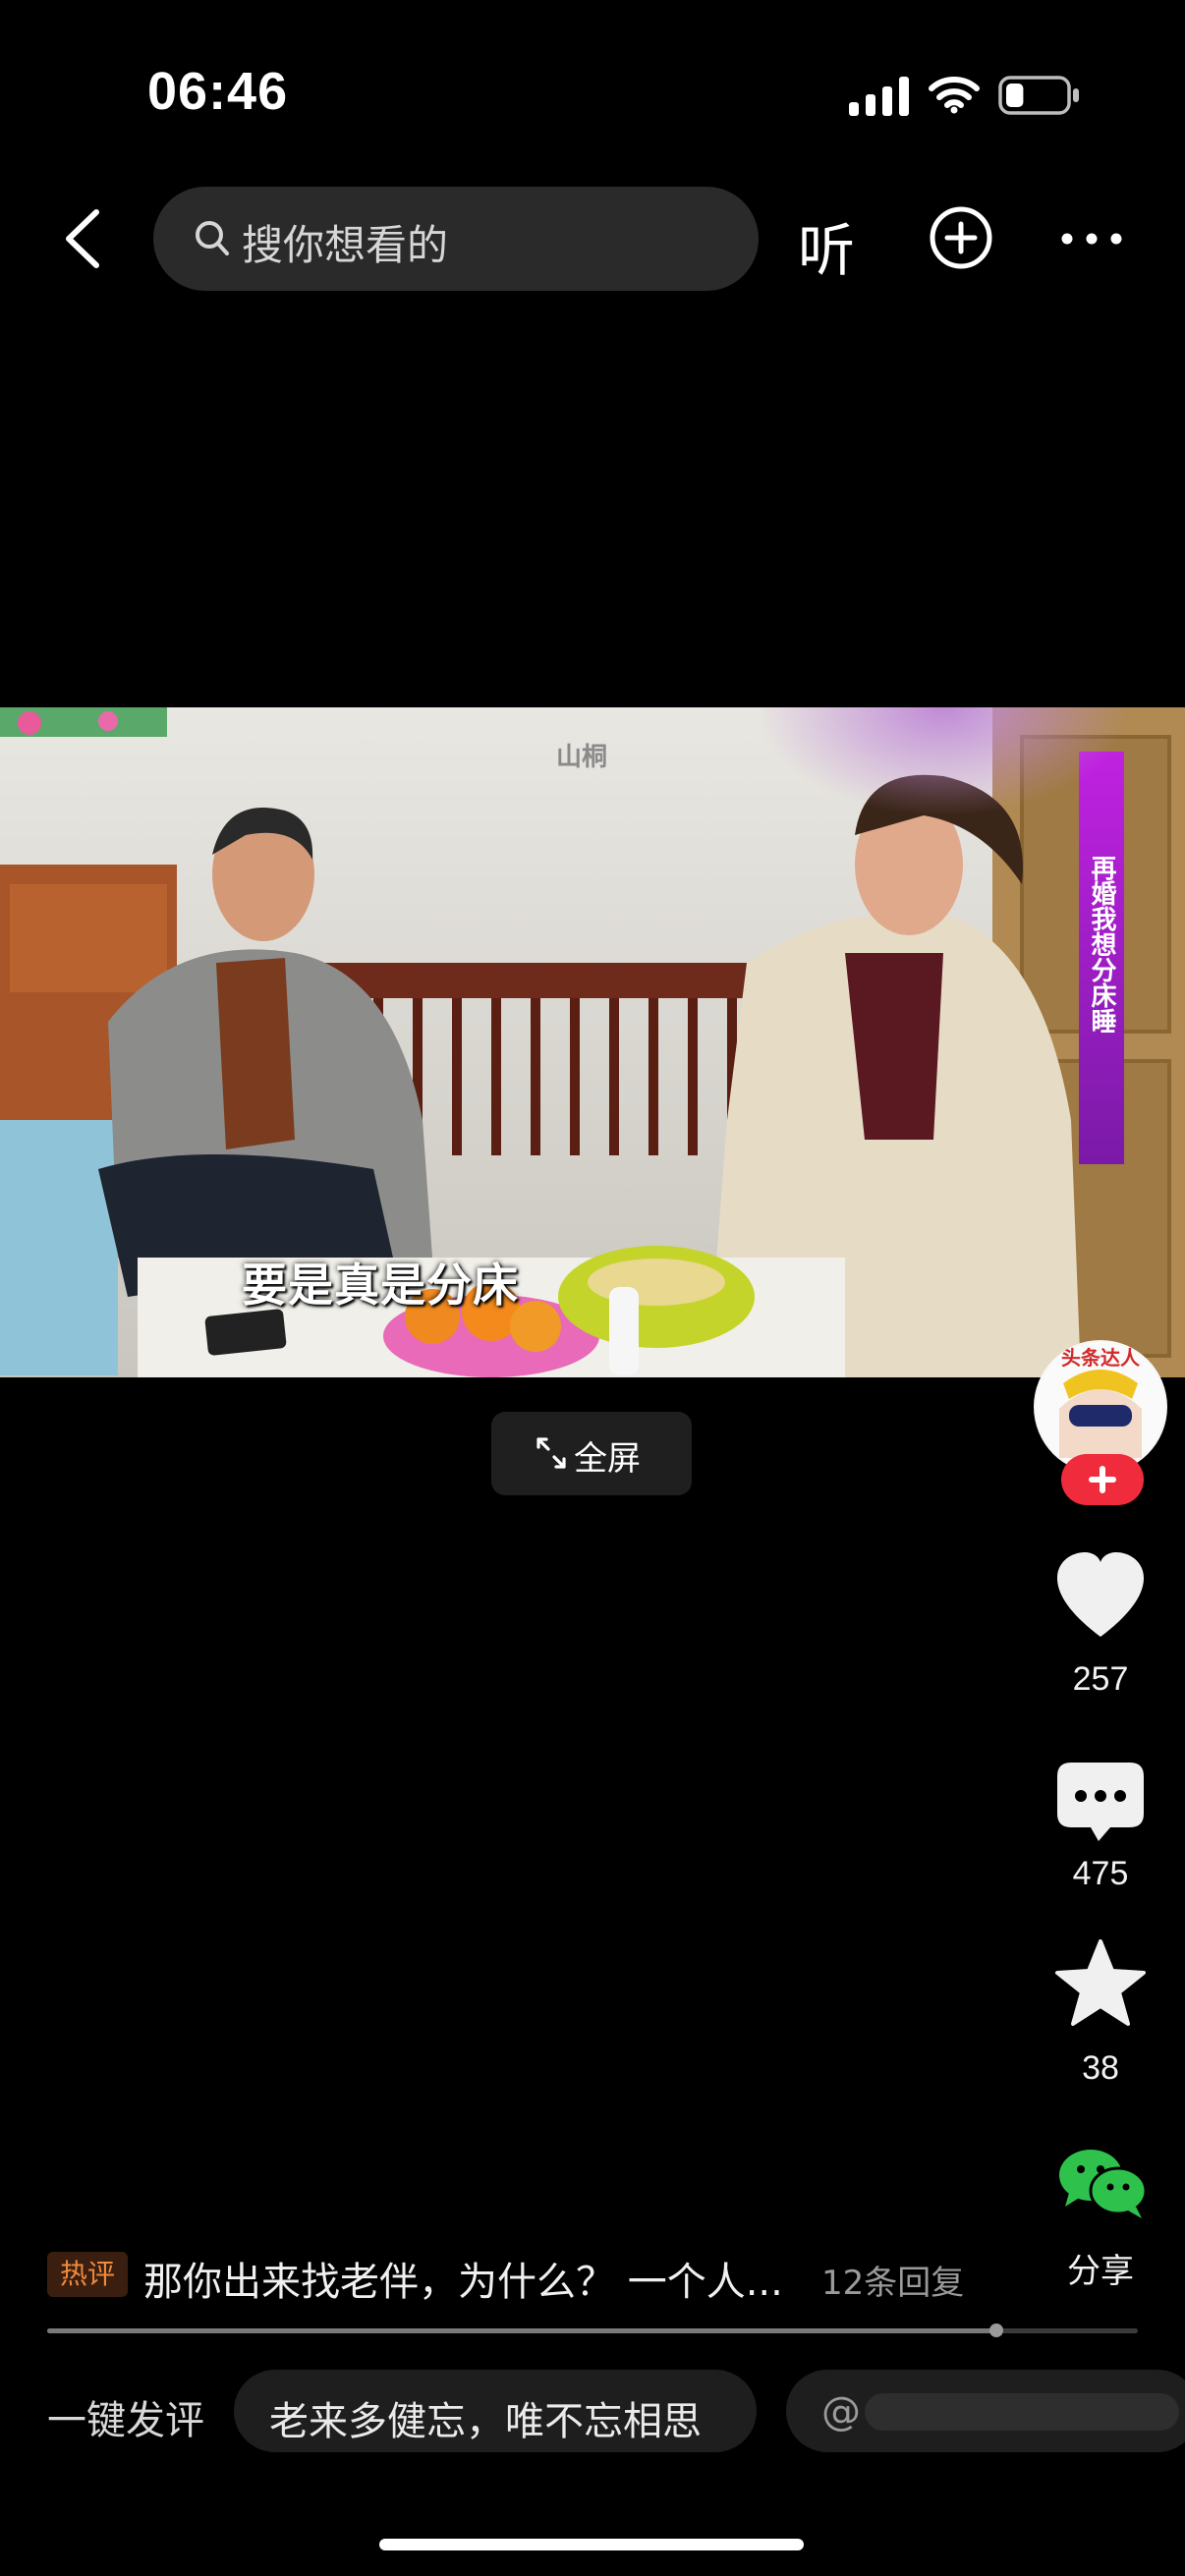  I want to click on like-button, so click(1100, 1597).